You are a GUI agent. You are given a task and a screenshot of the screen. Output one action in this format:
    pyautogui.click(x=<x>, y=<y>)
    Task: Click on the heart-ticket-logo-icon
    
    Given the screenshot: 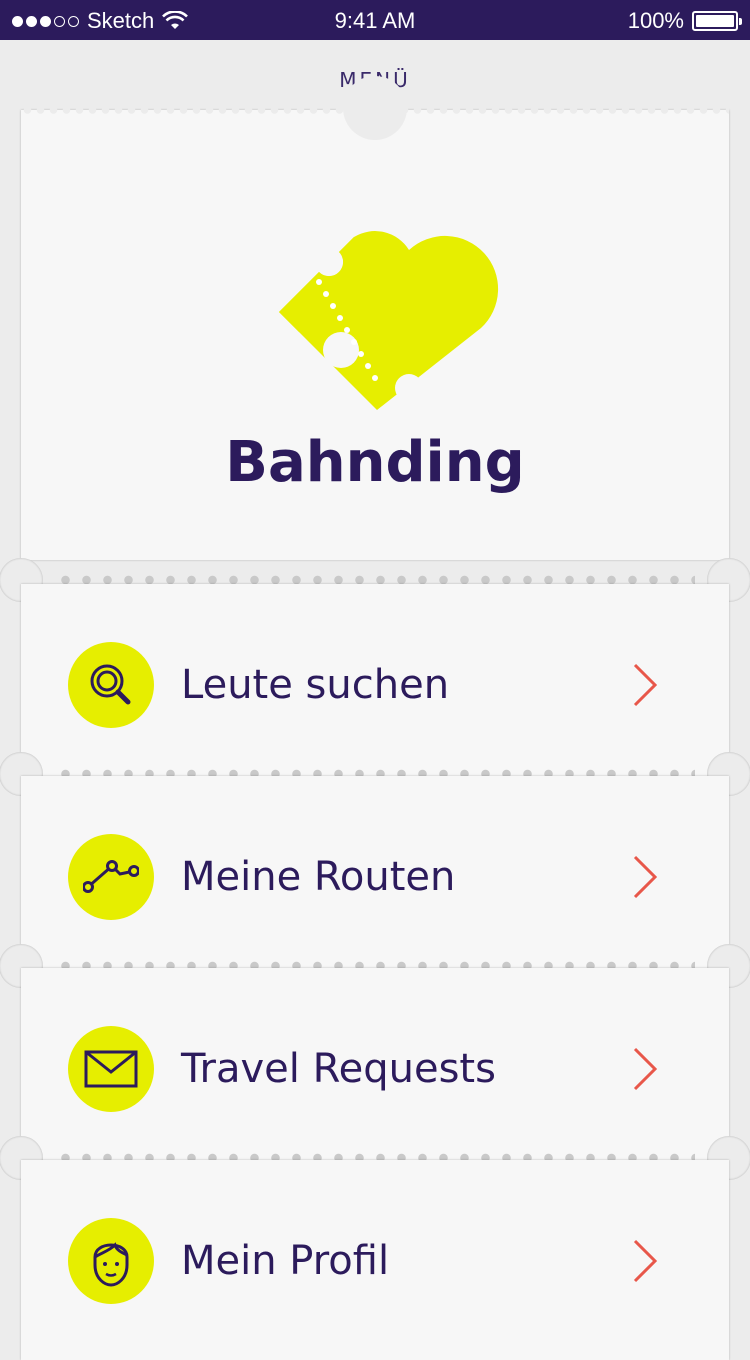 What is the action you would take?
    pyautogui.click(x=389, y=320)
    